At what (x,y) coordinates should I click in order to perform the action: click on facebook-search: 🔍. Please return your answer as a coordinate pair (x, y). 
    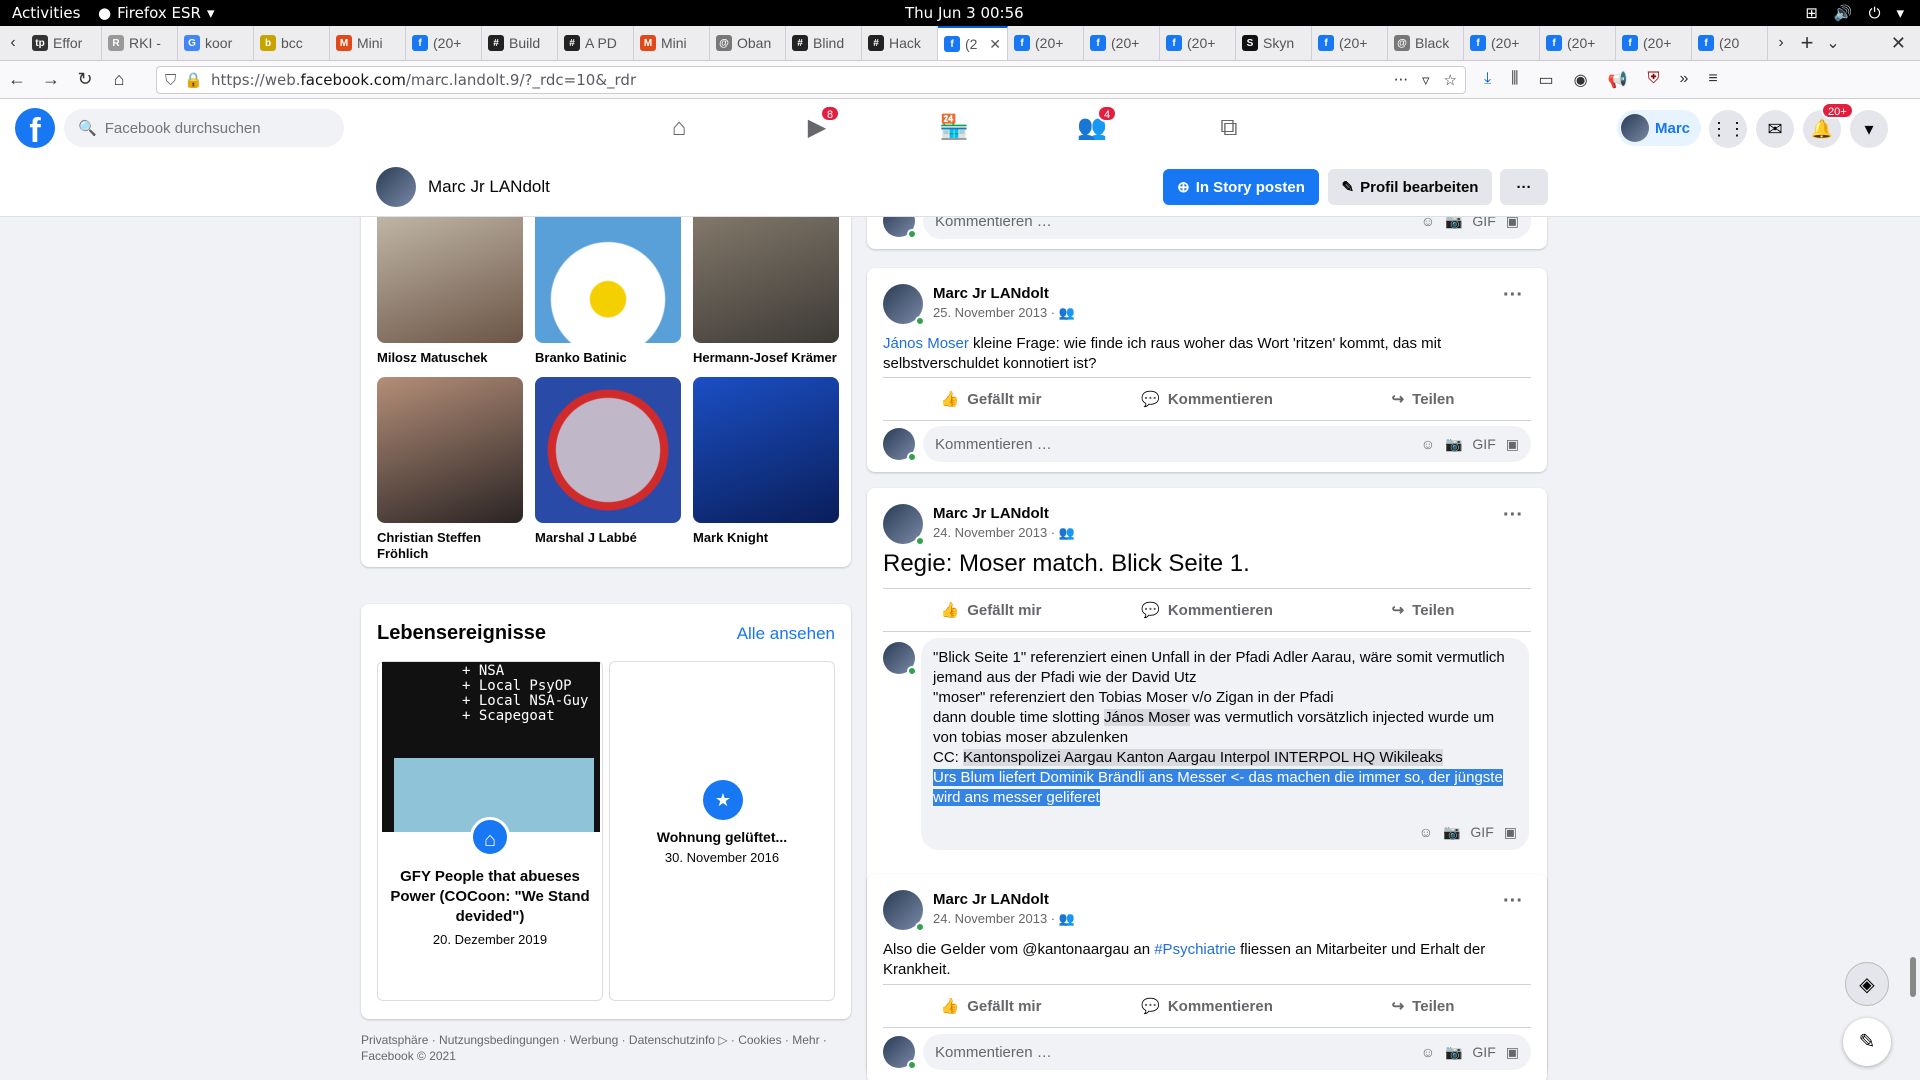
    Looking at the image, I should click on (204, 128).